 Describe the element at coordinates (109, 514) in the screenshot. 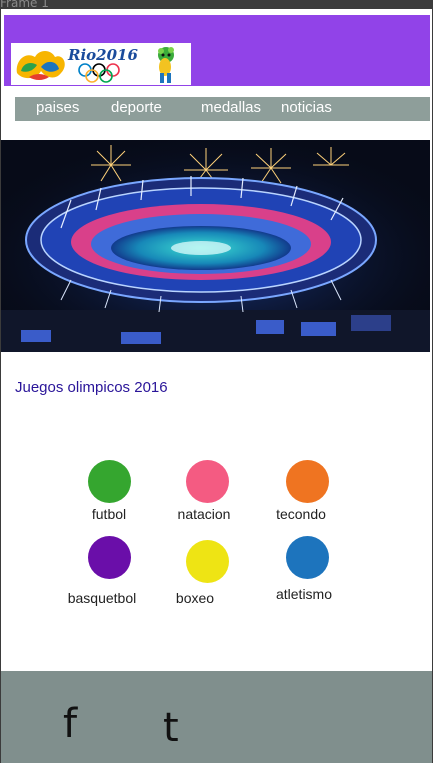

I see `sport-label-futbol: futbol` at that location.